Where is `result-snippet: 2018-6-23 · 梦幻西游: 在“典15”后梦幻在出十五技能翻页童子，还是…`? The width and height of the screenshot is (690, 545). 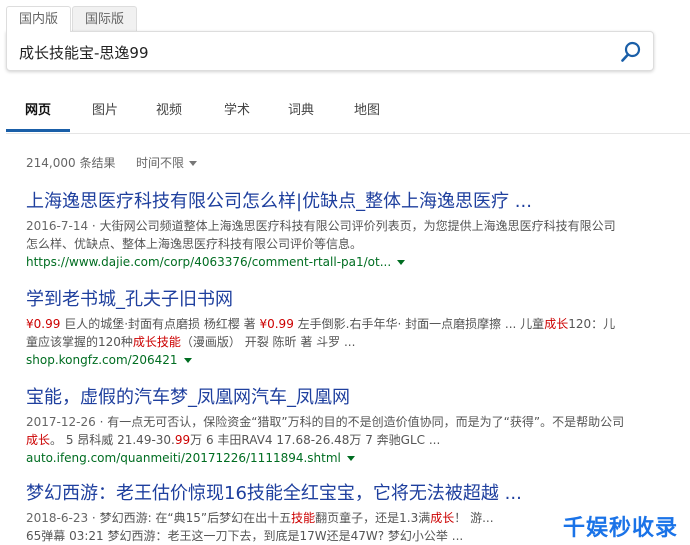 result-snippet: 2018-6-23 · 梦幻西游: 在“典15”后梦幻在出十五技能翻页童子，还是… is located at coordinates (260, 527).